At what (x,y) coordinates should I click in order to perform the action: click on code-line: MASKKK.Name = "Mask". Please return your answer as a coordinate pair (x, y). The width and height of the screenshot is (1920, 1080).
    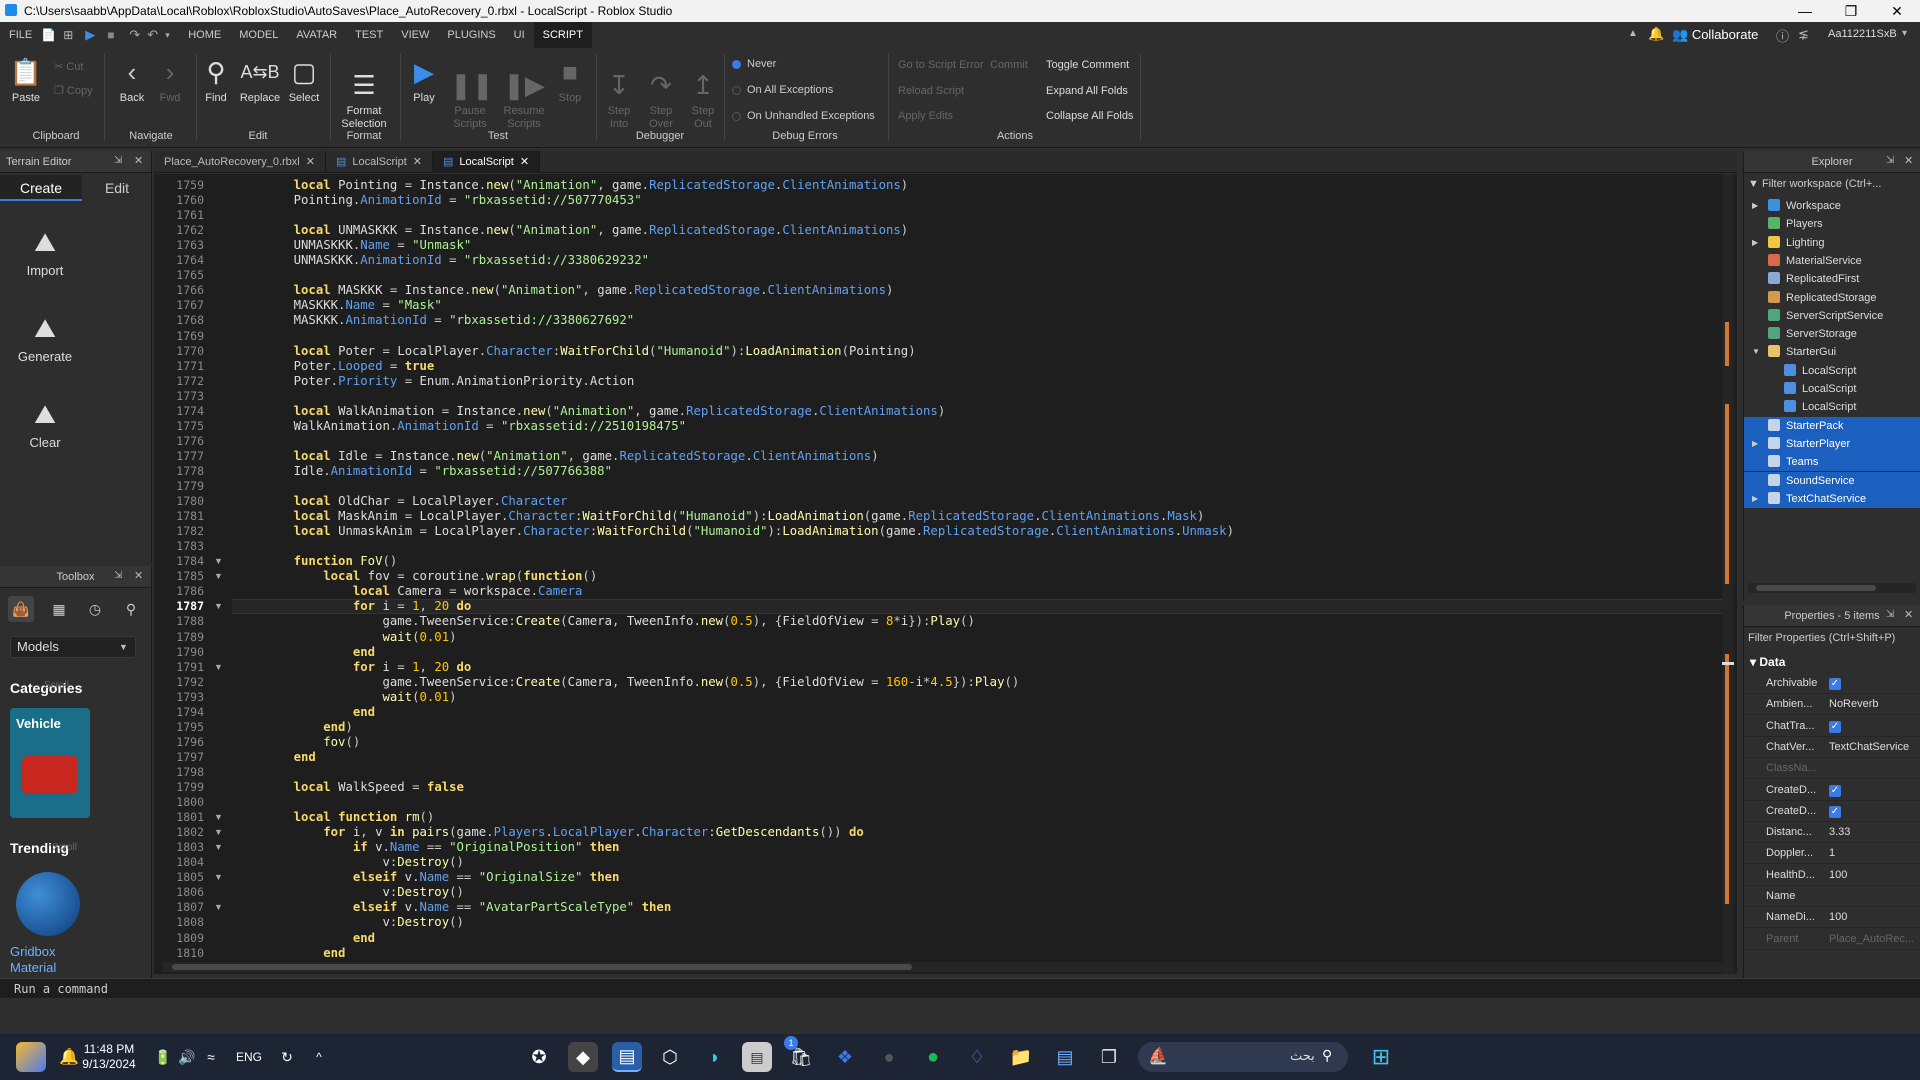
    Looking at the image, I should click on (353, 305).